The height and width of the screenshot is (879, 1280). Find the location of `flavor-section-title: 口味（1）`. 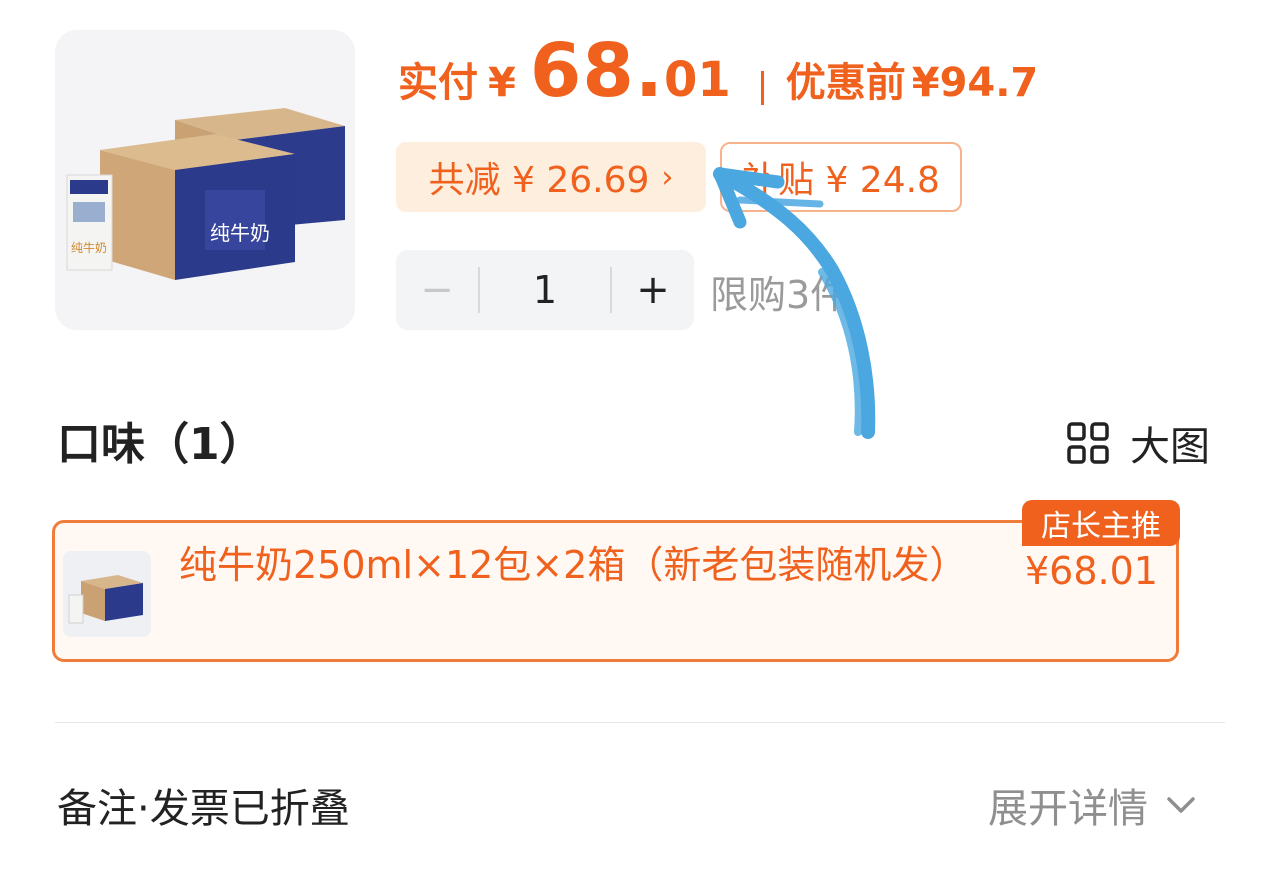

flavor-section-title: 口味（1） is located at coordinates (160, 444).